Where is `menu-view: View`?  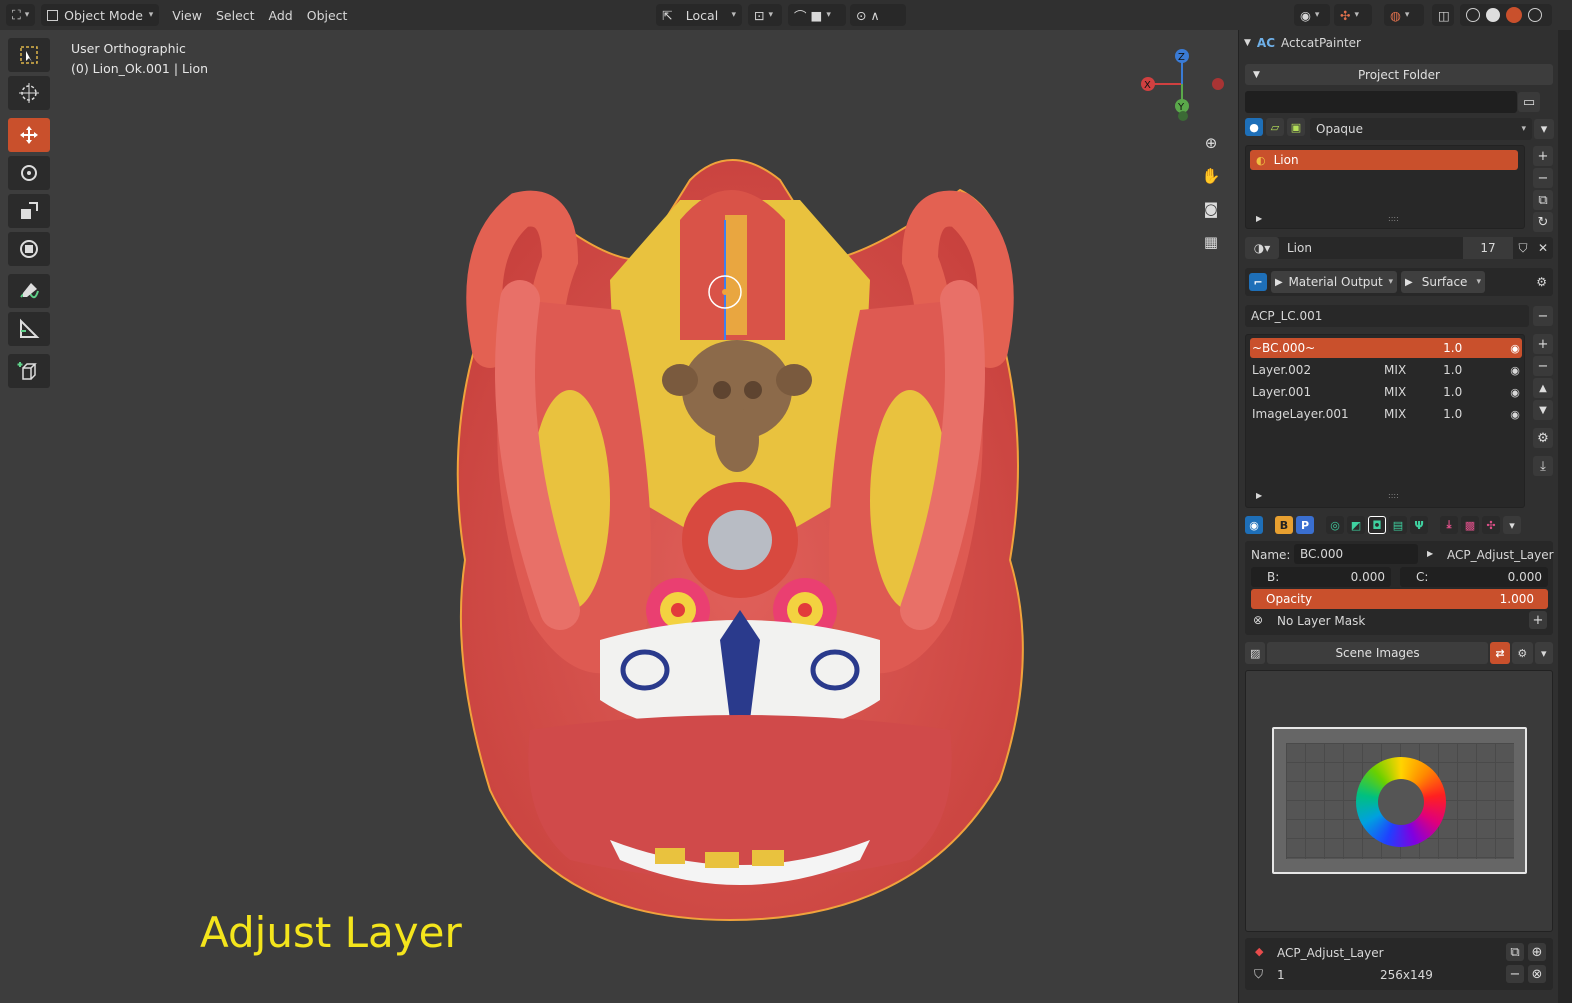
menu-view: View is located at coordinates (187, 15).